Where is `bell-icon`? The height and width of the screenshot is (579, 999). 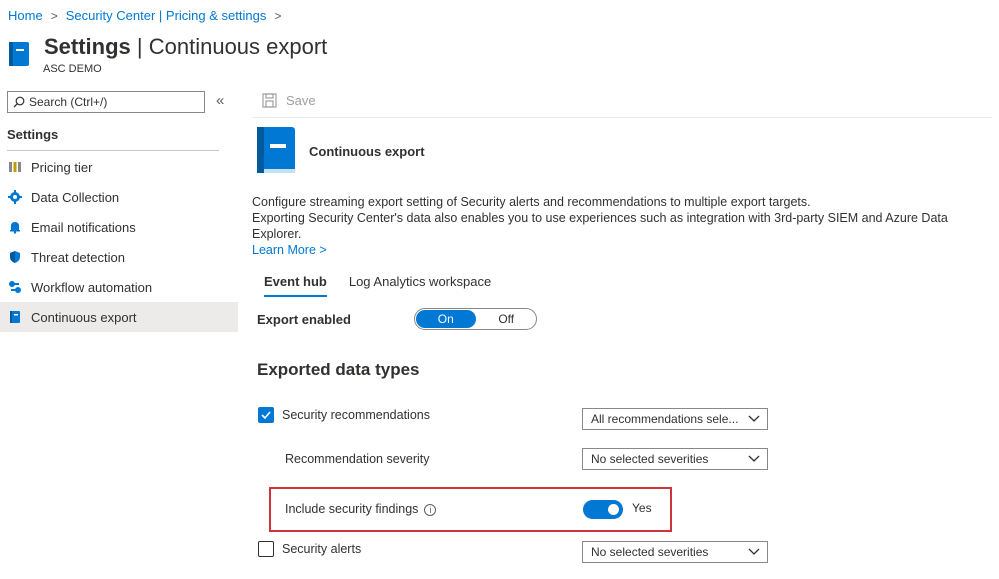 bell-icon is located at coordinates (15, 227).